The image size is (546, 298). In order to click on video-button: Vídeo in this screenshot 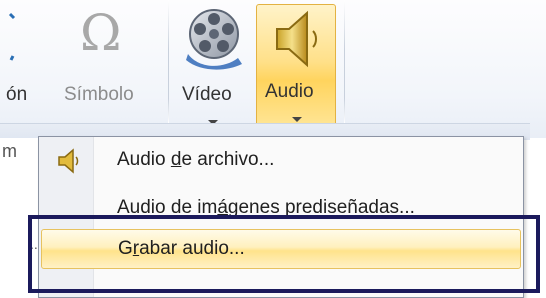, I will do `click(214, 68)`.